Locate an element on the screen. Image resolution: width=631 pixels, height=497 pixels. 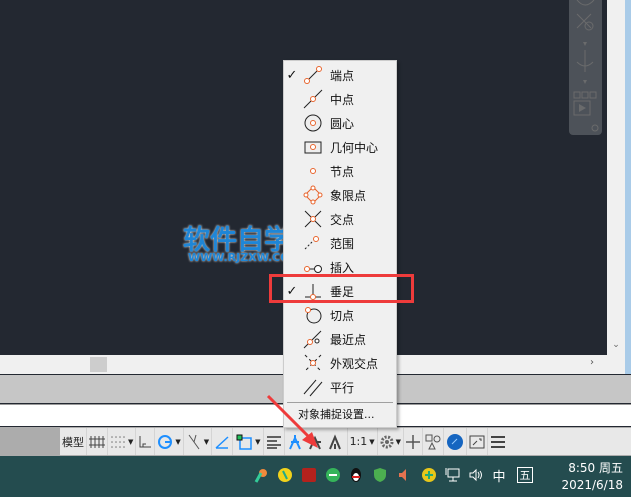
menu-item-node: 节点 is located at coordinates (340, 171).